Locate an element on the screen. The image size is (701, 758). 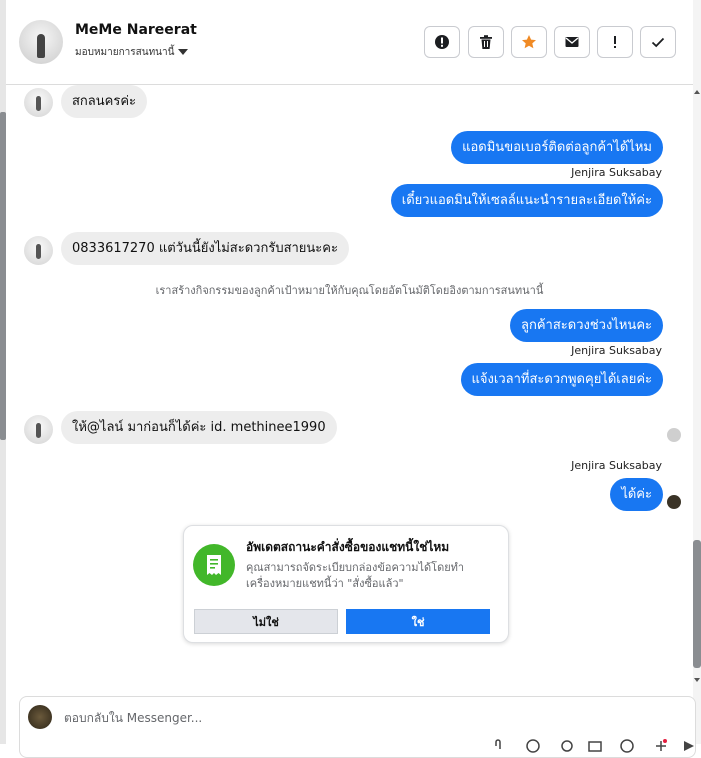
check-icon is located at coordinates (658, 42).